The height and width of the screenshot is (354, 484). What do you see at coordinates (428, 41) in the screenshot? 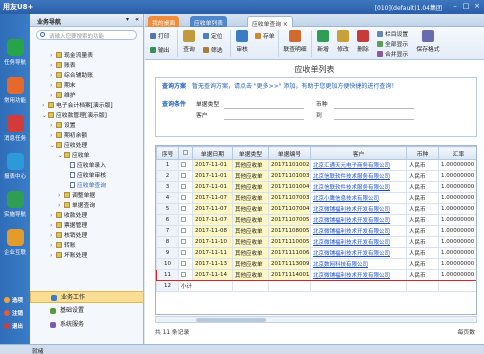
I see `save-format-button: 保存格式` at bounding box center [428, 41].